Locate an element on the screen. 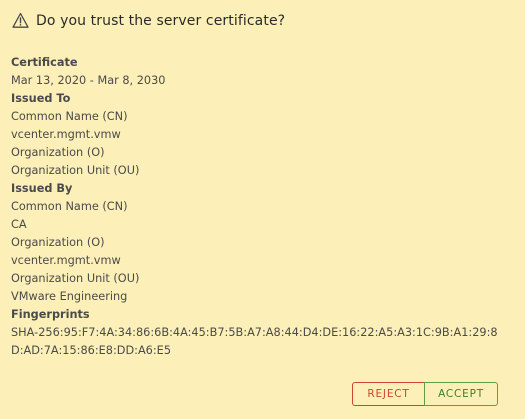  issued-by-heading: Issued By is located at coordinates (42, 188).